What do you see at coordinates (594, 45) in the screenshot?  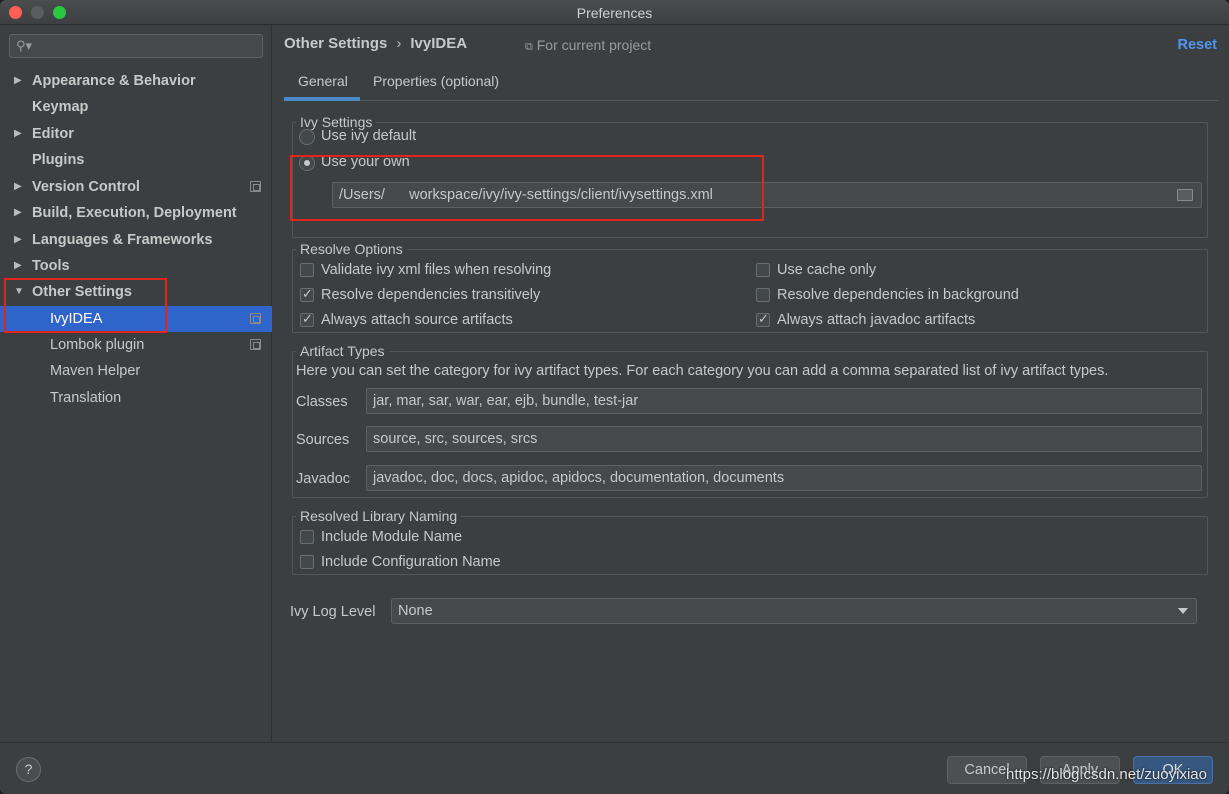 I see `scope-text: For current project` at bounding box center [594, 45].